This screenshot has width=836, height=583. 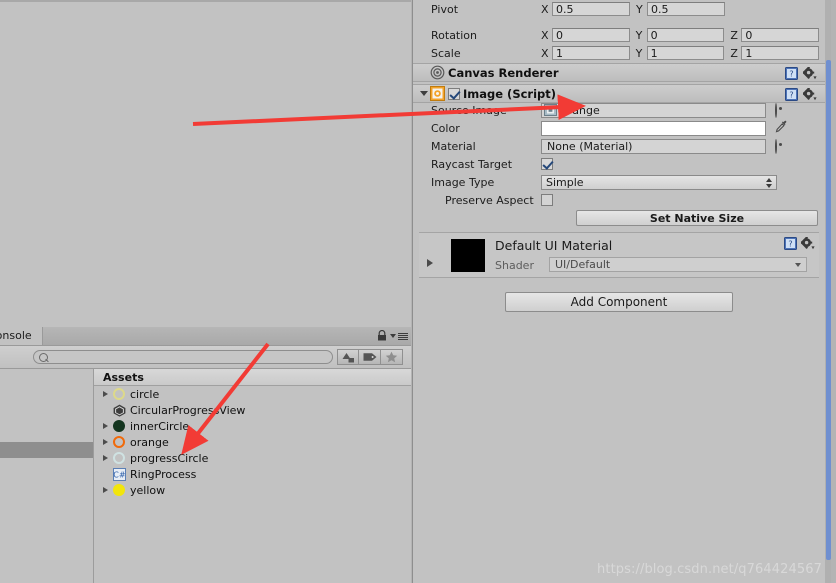 What do you see at coordinates (189, 358) in the screenshot?
I see `search-input` at bounding box center [189, 358].